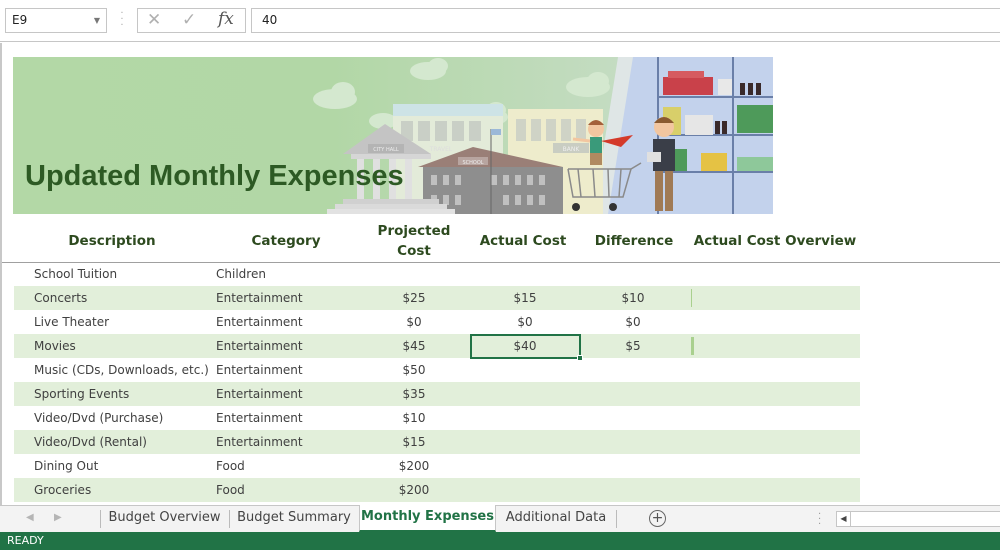  Describe the element at coordinates (241, 274) in the screenshot. I see `cell-category: Children` at that location.